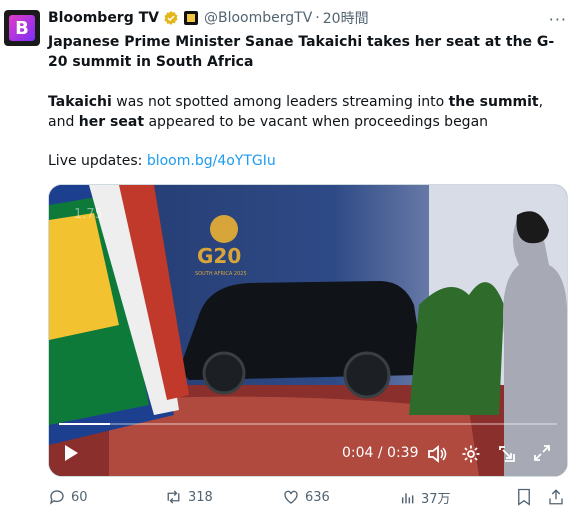 The width and height of the screenshot is (587, 513). I want to click on repost-icon, so click(173, 497).